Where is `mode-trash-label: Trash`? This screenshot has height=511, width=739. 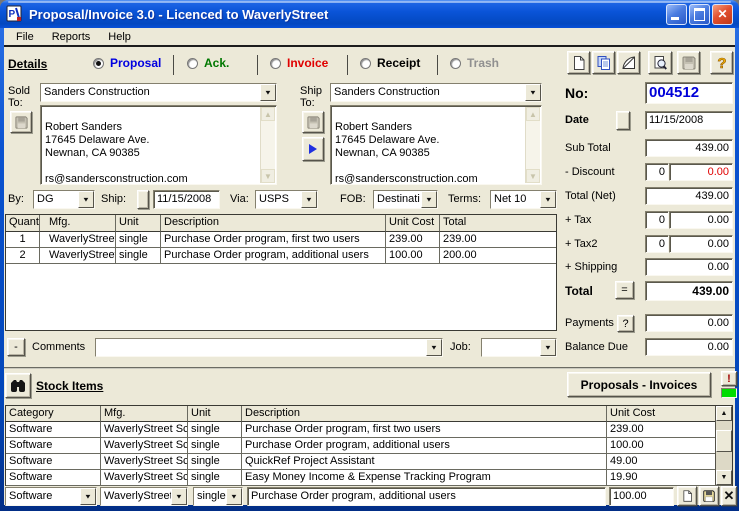
mode-trash-label: Trash is located at coordinates (483, 63).